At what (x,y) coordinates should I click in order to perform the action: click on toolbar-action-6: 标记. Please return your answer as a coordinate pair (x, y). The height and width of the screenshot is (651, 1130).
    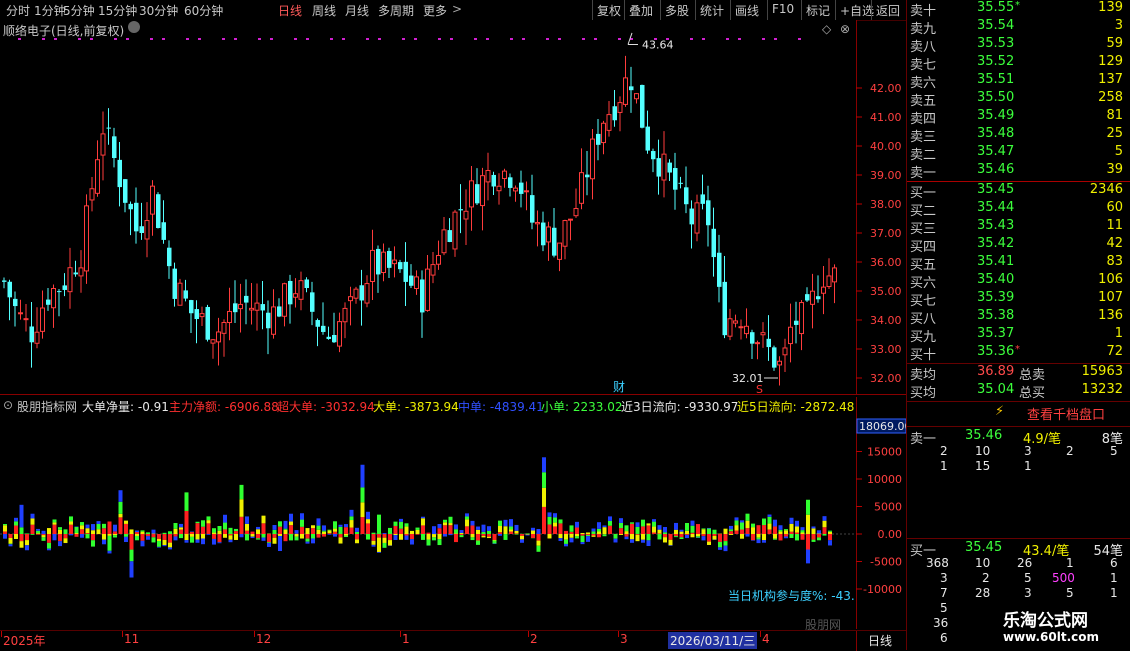
    Looking at the image, I should click on (818, 10).